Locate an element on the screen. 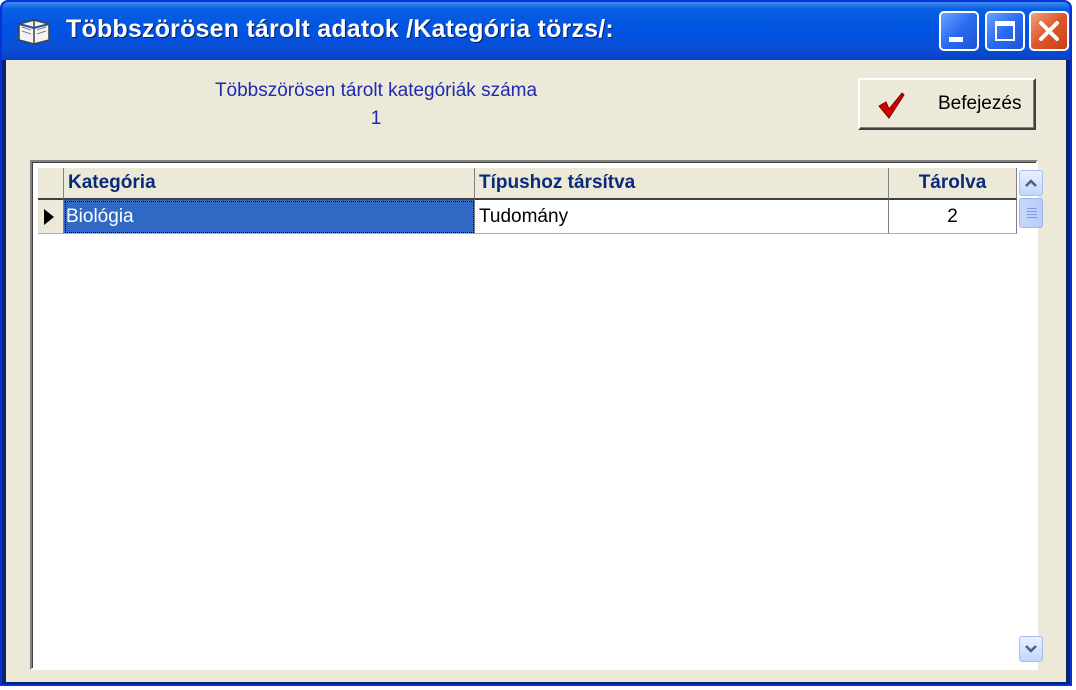  finish-button: Befejezés is located at coordinates (947, 104).